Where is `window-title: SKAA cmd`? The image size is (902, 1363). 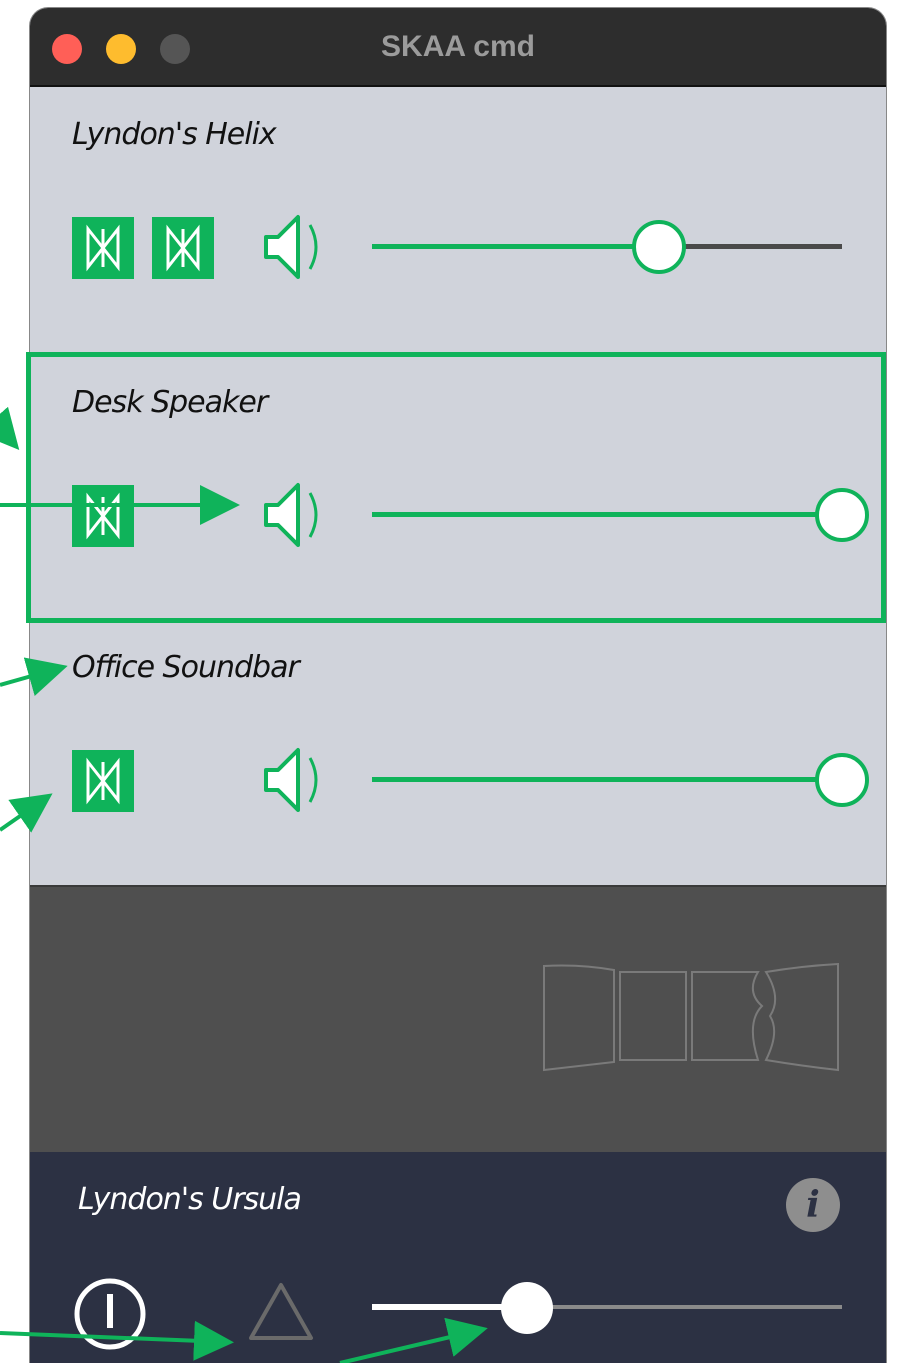
window-title: SKAA cmd is located at coordinates (458, 46).